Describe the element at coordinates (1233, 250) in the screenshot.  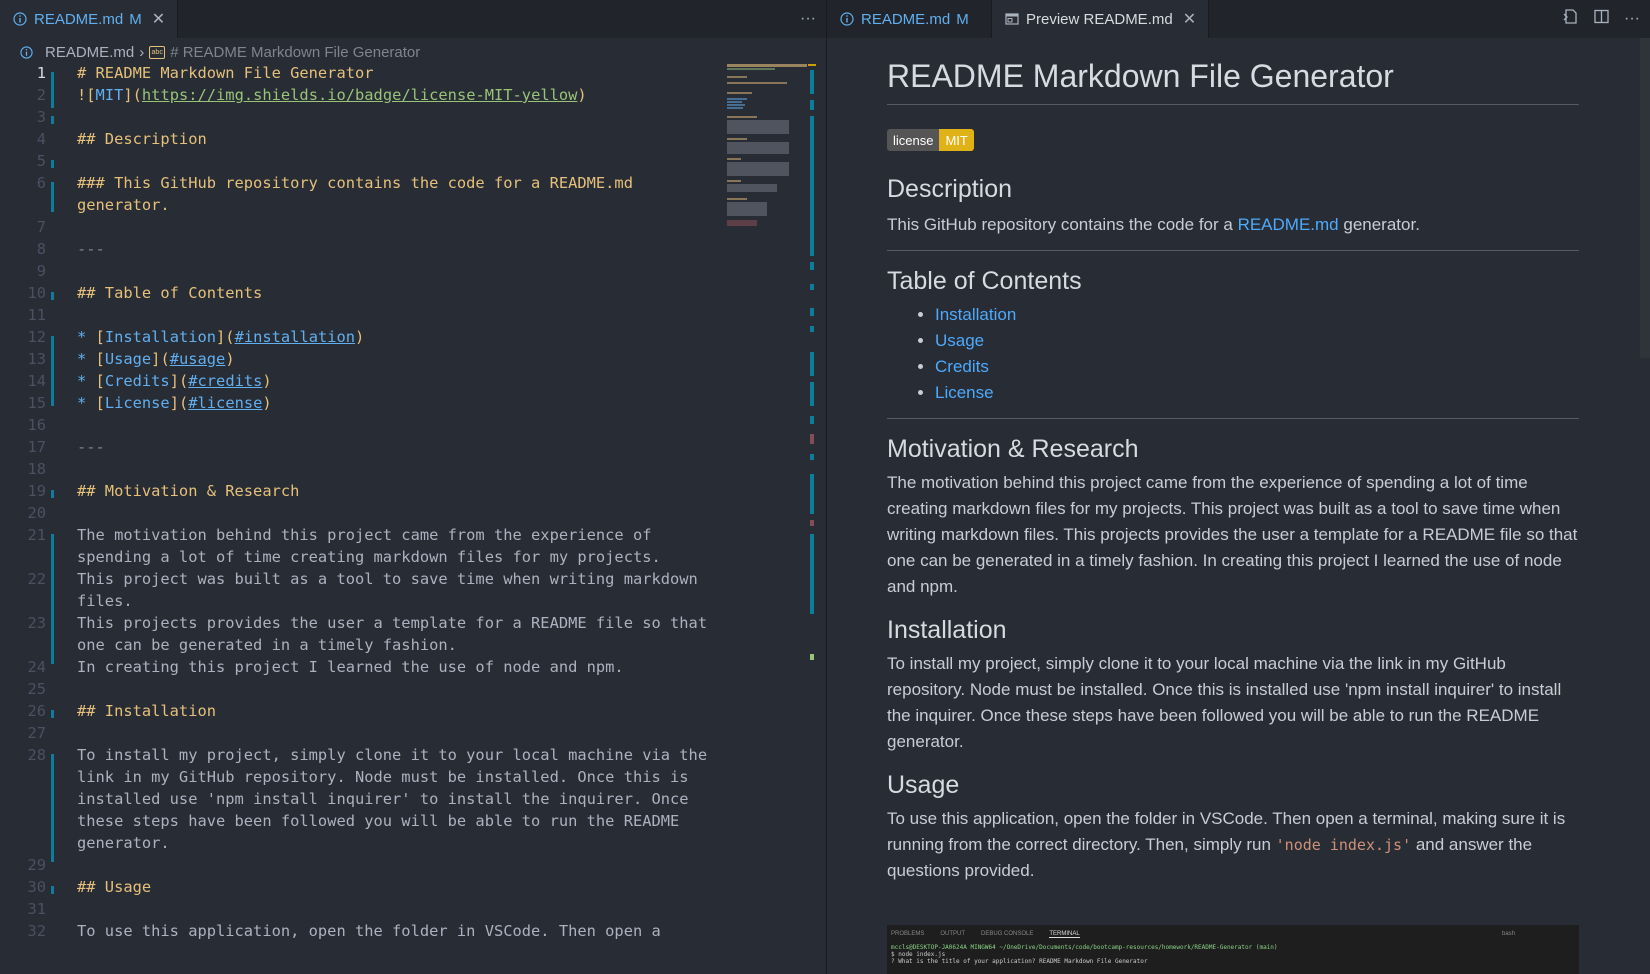
I see `divider` at that location.